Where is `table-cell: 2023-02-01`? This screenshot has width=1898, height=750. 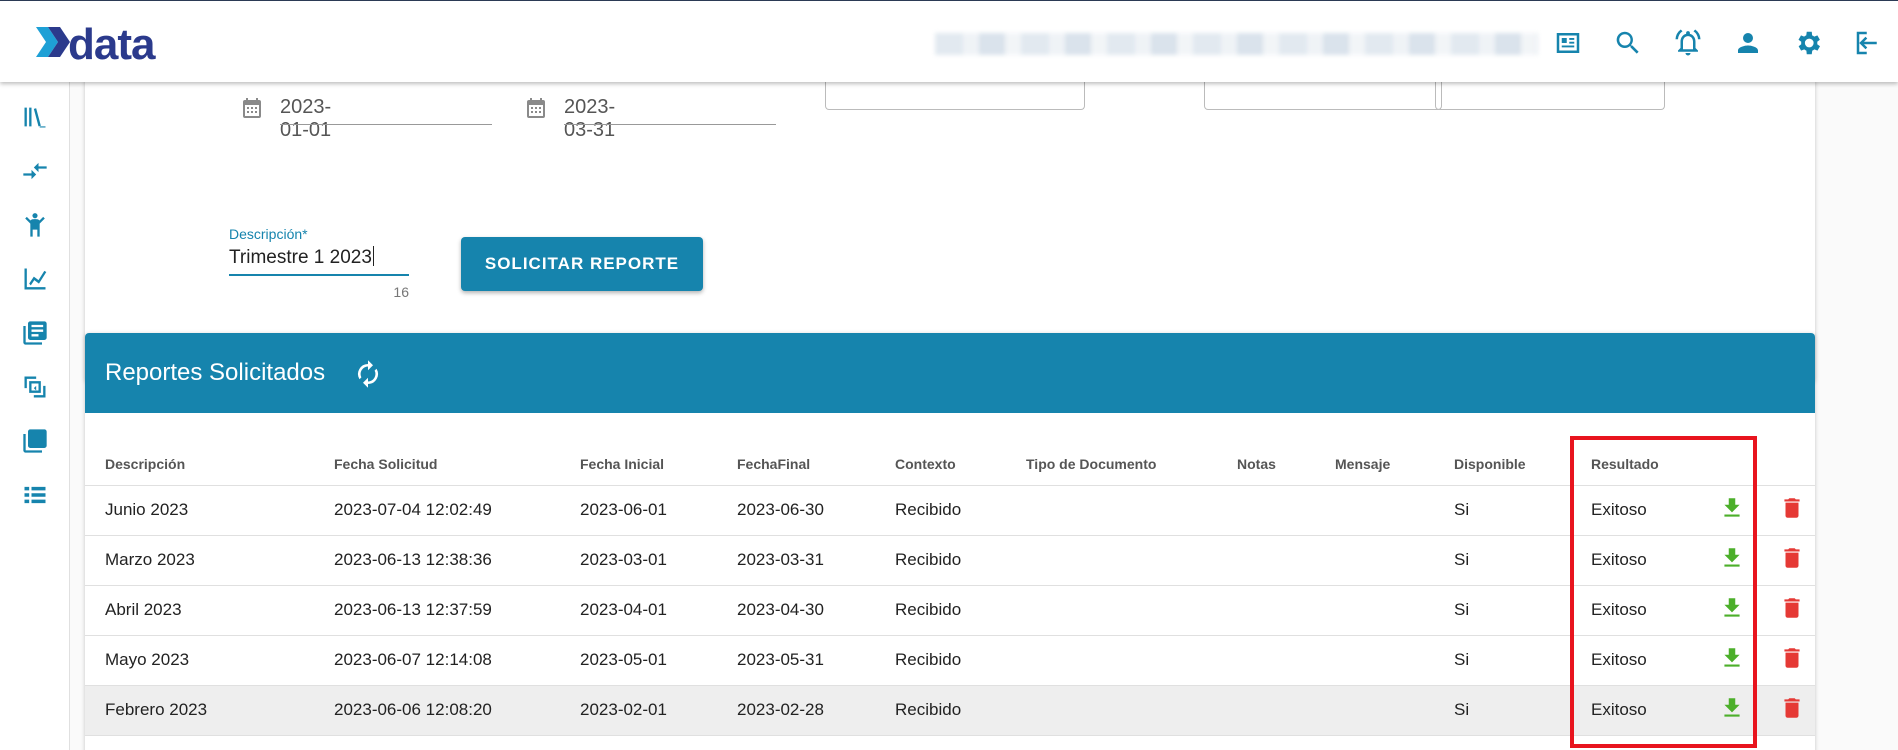
table-cell: 2023-02-01 is located at coordinates (638, 710).